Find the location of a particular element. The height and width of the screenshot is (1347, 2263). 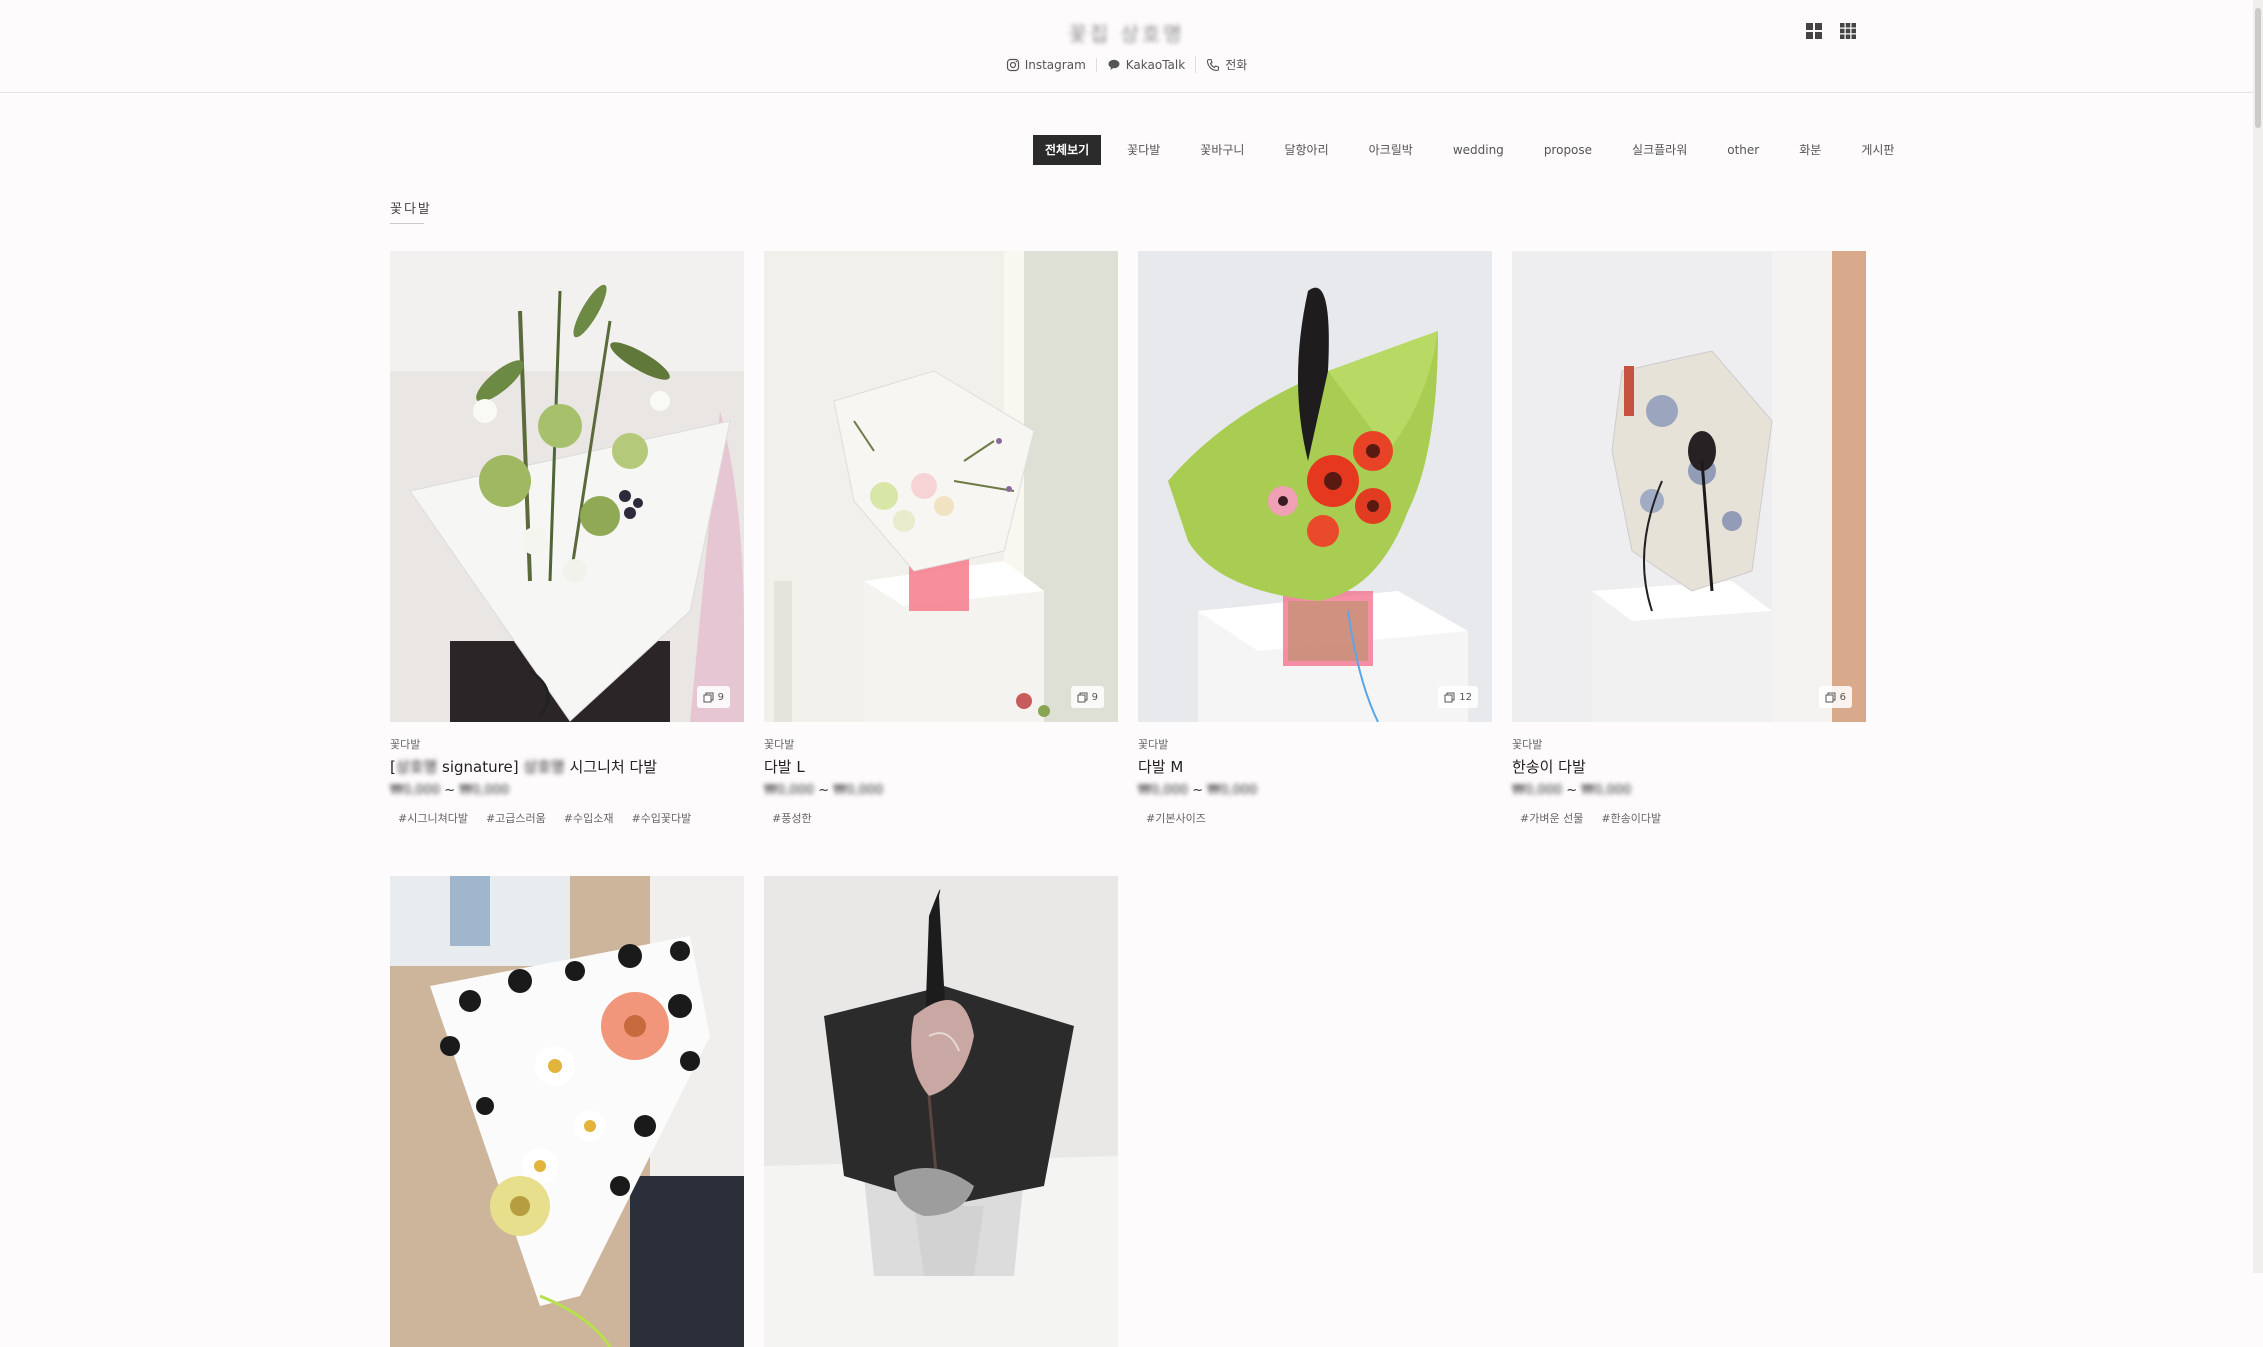

phone-link: 전화 is located at coordinates (1226, 64).